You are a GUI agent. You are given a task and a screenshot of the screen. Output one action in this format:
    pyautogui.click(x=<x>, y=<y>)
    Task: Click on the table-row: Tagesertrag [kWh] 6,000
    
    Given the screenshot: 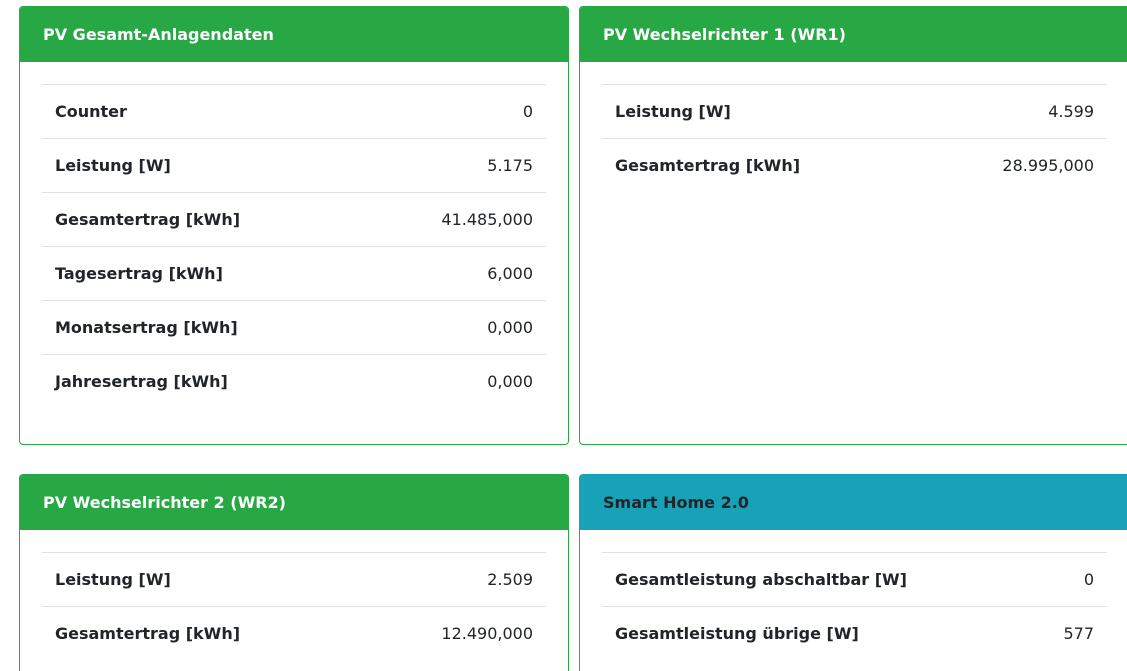 What is the action you would take?
    pyautogui.click(x=294, y=273)
    